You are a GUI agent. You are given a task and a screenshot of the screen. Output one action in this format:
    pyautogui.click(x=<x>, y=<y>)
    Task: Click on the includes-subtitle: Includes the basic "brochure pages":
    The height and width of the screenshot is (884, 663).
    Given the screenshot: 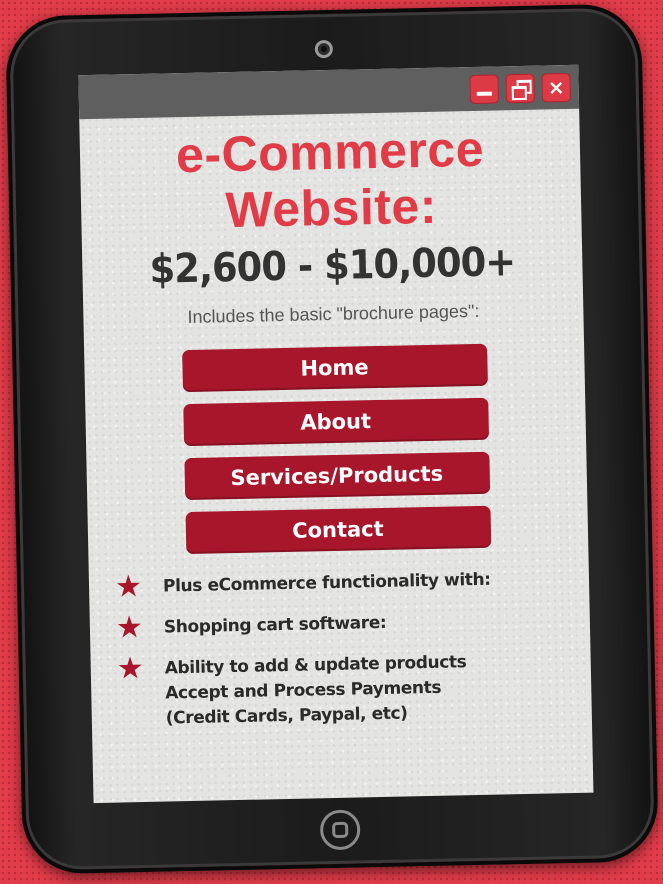 What is the action you would take?
    pyautogui.click(x=333, y=313)
    